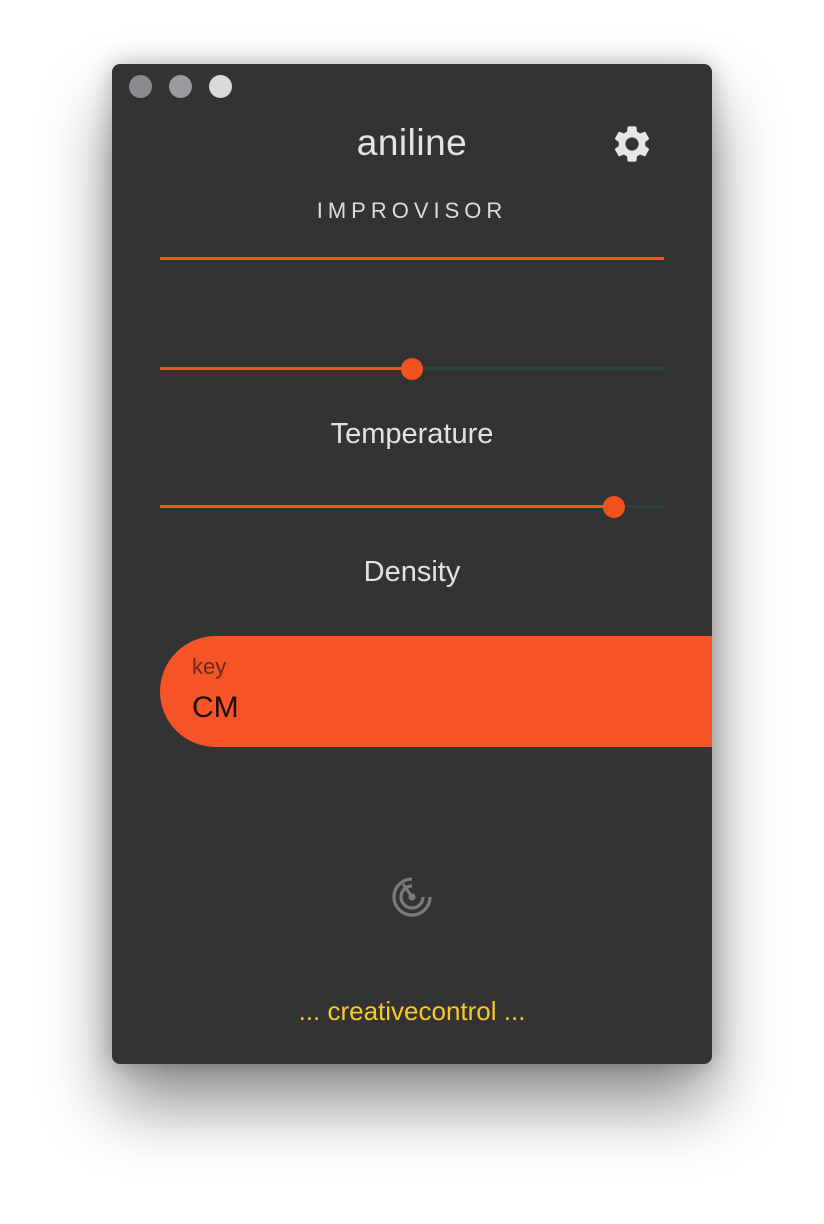  I want to click on radar-icon, so click(412, 897).